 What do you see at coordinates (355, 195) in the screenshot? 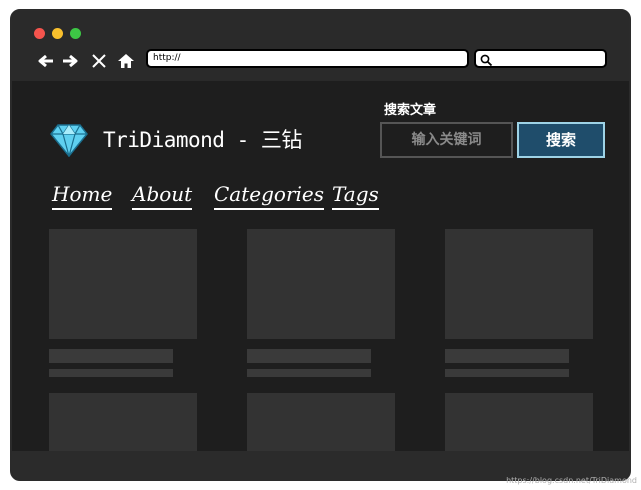
I see `menu-item-tags: Tags` at bounding box center [355, 195].